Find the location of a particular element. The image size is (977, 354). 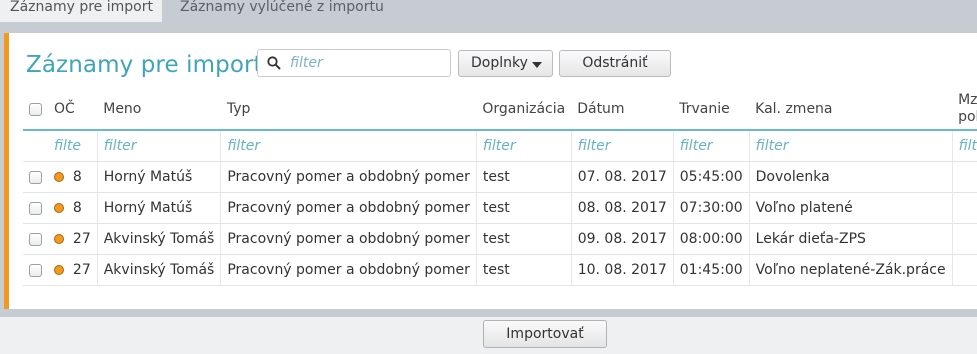

search-box is located at coordinates (354, 63).